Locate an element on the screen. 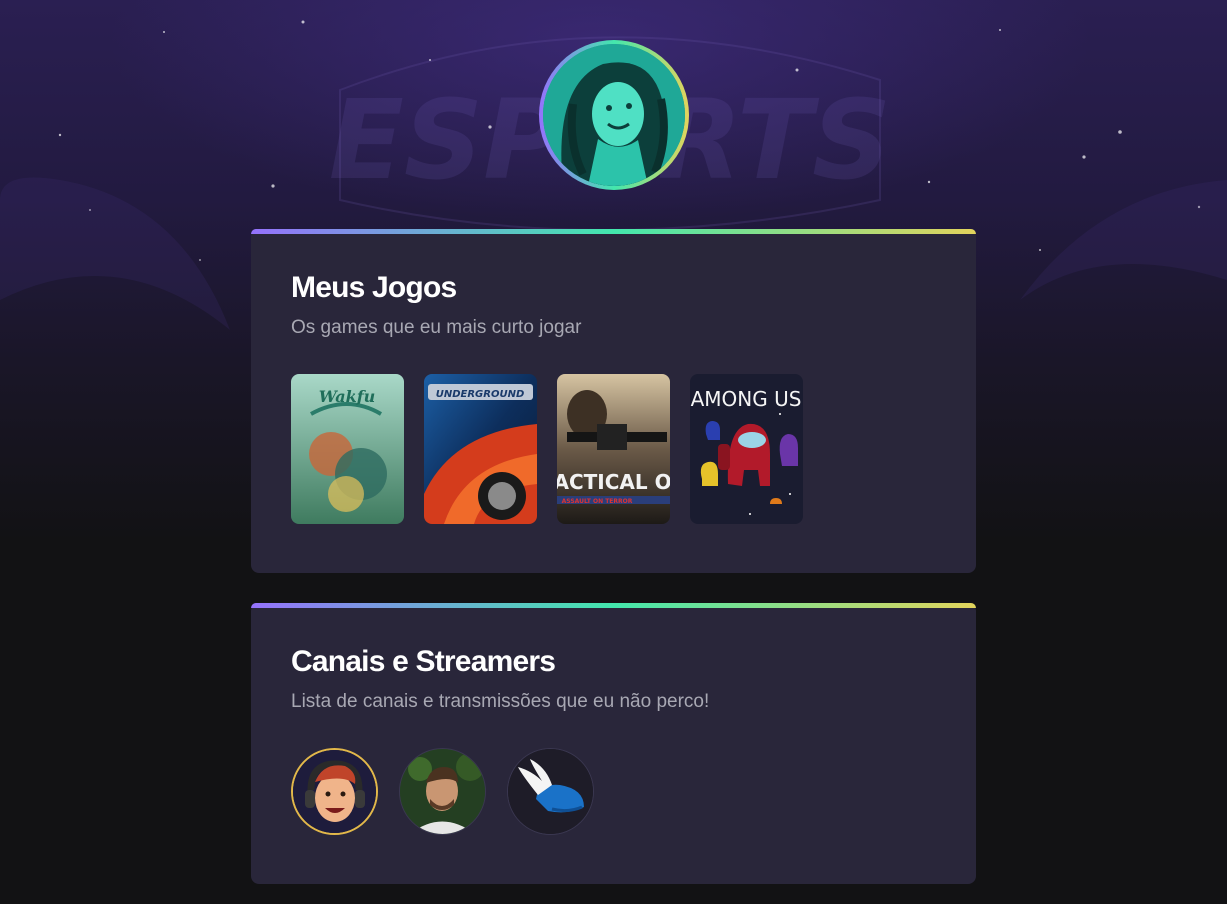 The height and width of the screenshot is (904, 1227). game-cover-tactical-ops: TACTICAL OPS ASSAULT ON TERROR is located at coordinates (613, 449).